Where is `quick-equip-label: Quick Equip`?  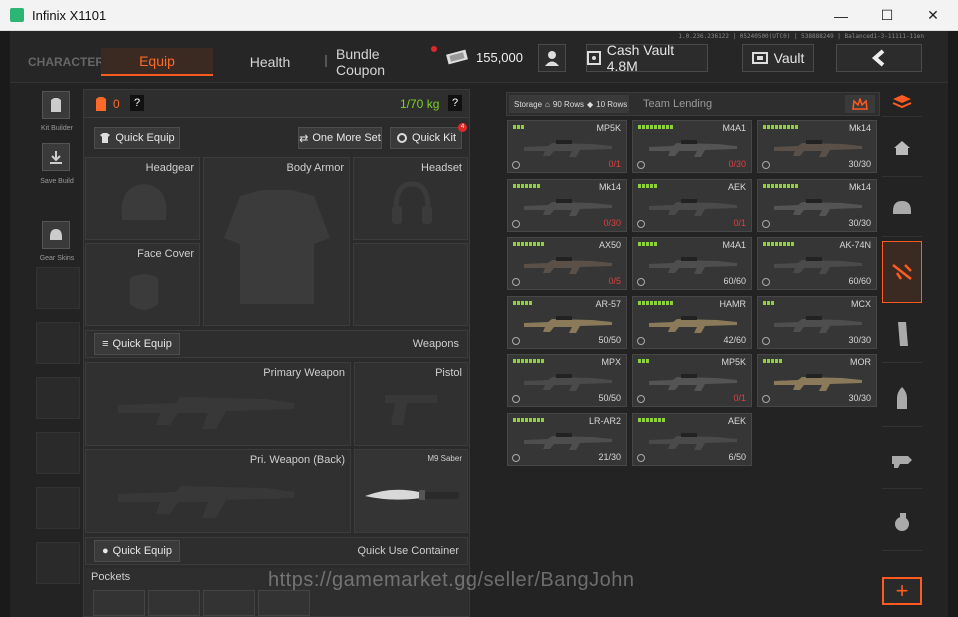 quick-equip-label: Quick Equip is located at coordinates (142, 344).